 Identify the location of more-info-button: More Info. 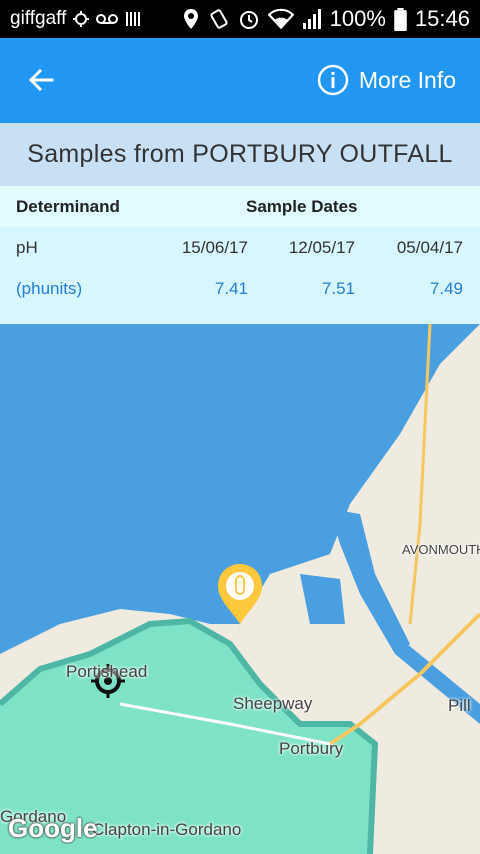
(386, 80).